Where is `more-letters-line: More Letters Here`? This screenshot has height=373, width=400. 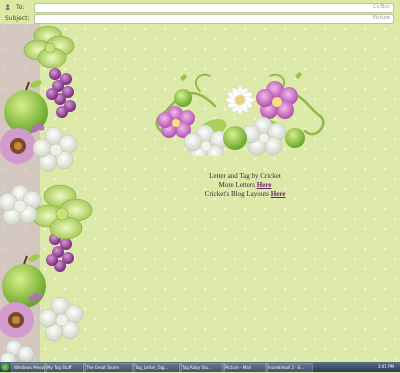
more-letters-line: More Letters Here is located at coordinates (245, 185).